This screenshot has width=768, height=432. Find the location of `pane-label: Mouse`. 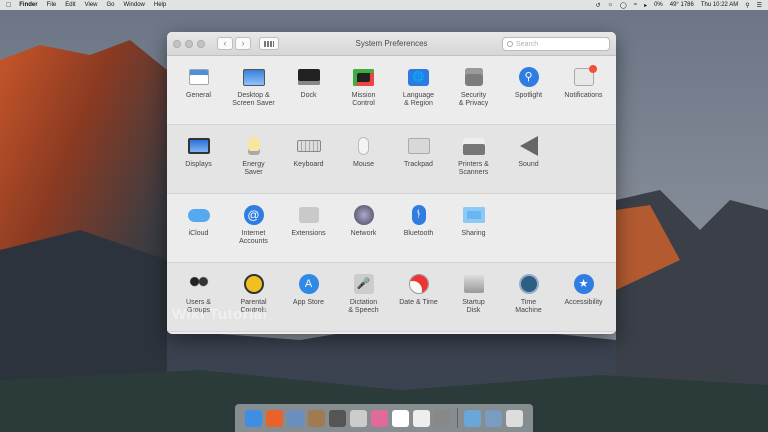

pane-label: Mouse is located at coordinates (363, 164).